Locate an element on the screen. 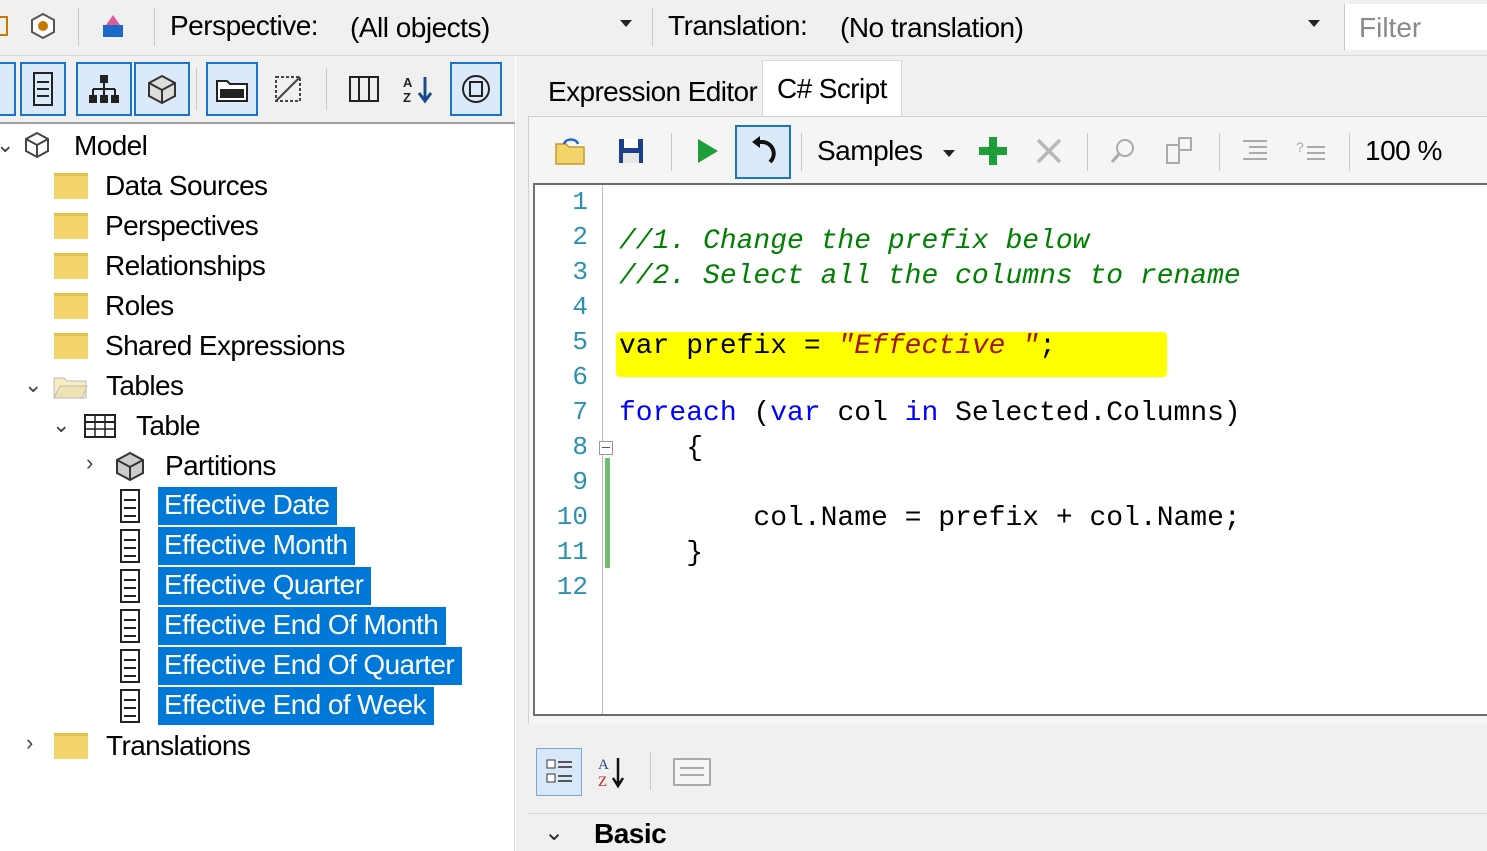 The image size is (1487, 851). code-comment: //2. Select all the columns to rename is located at coordinates (930, 276).